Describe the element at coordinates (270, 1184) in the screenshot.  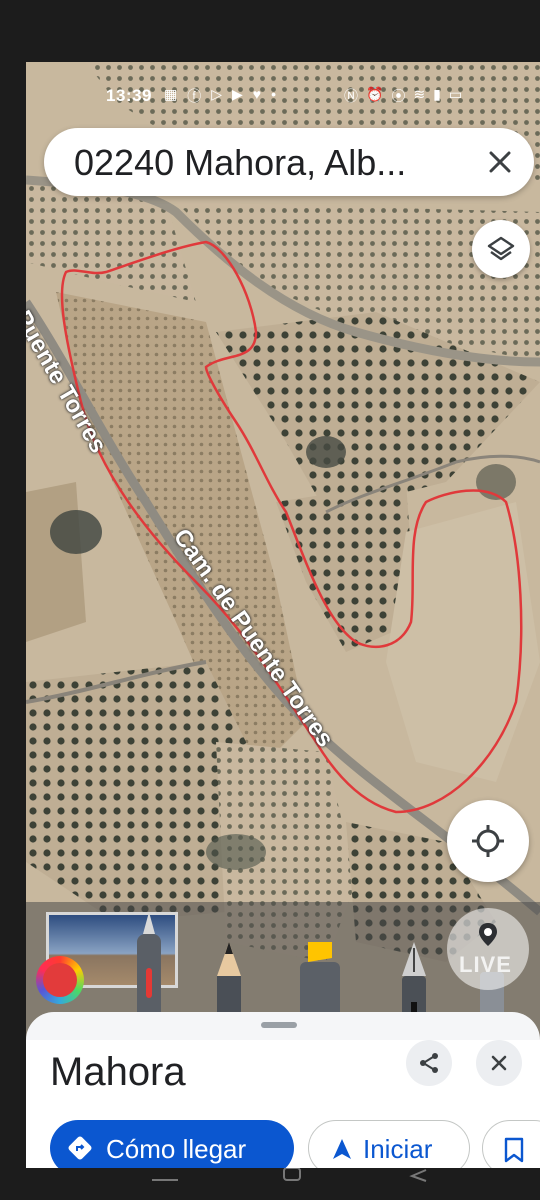
I see `system-nav-bar` at that location.